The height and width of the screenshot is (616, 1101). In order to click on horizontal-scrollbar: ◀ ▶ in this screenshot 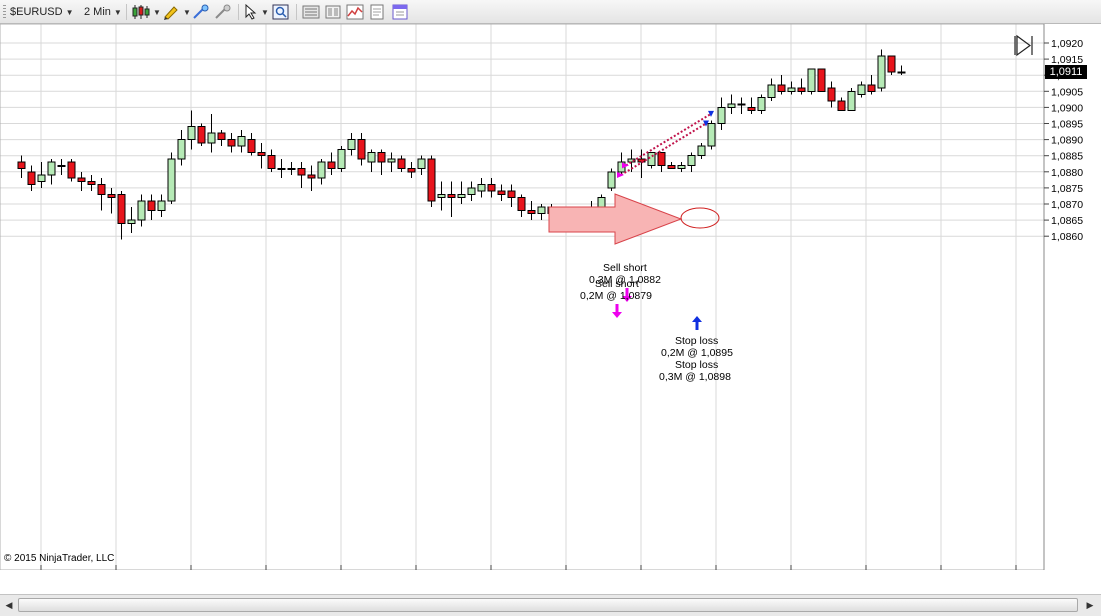, I will do `click(550, 605)`.